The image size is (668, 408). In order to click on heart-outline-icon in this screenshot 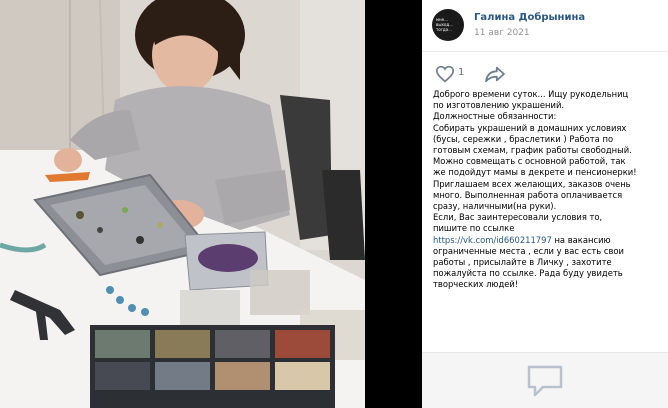, I will do `click(445, 74)`.